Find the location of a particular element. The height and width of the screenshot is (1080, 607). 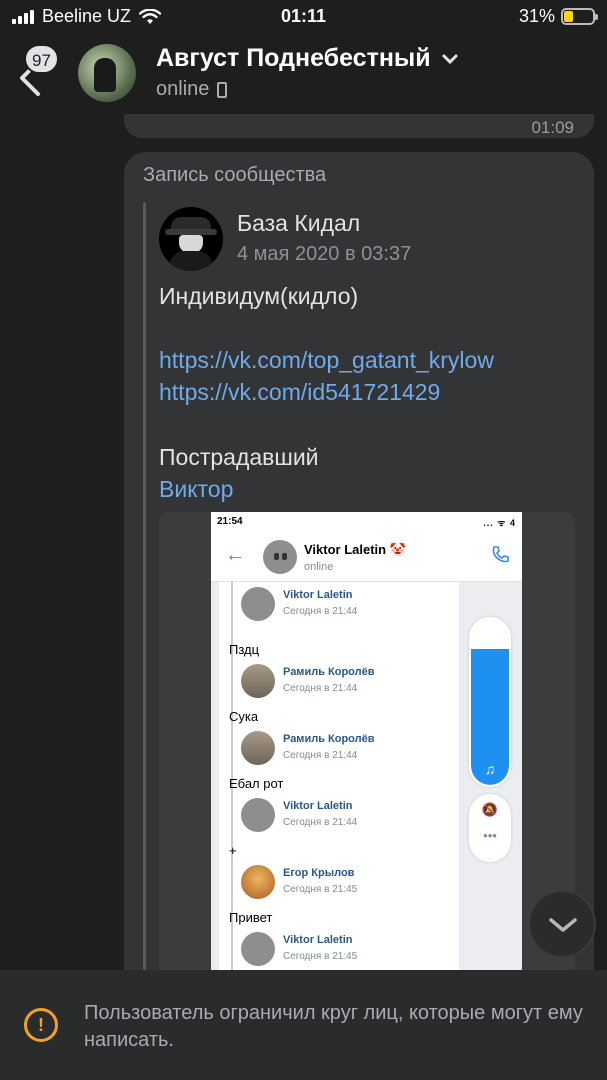

contact-name-button: Август Поднебестный is located at coordinates (307, 58).